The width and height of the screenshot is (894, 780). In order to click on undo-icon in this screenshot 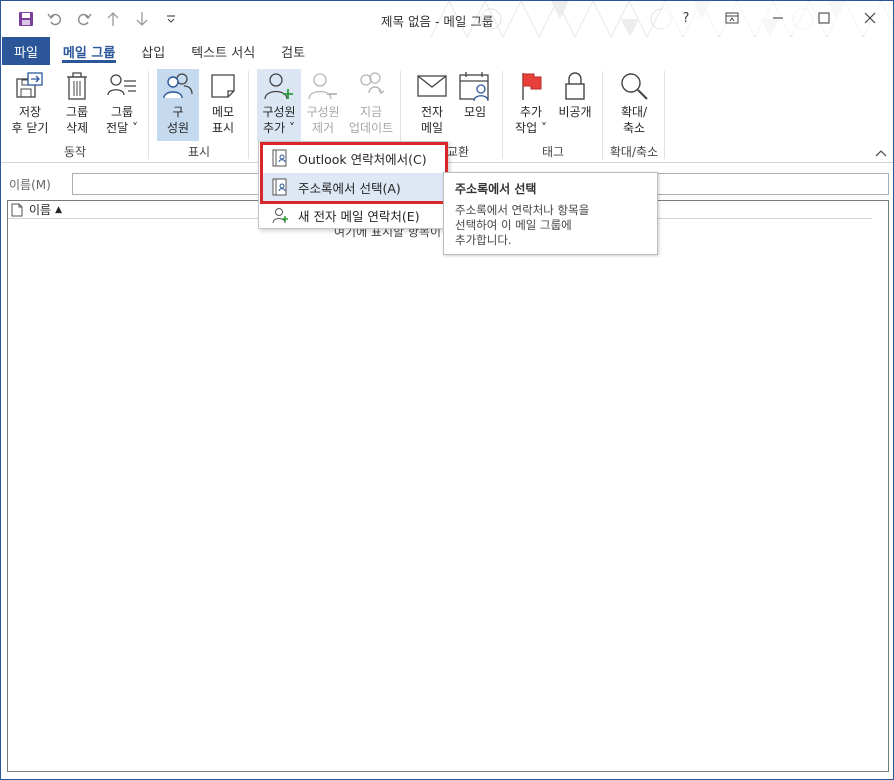, I will do `click(54, 19)`.